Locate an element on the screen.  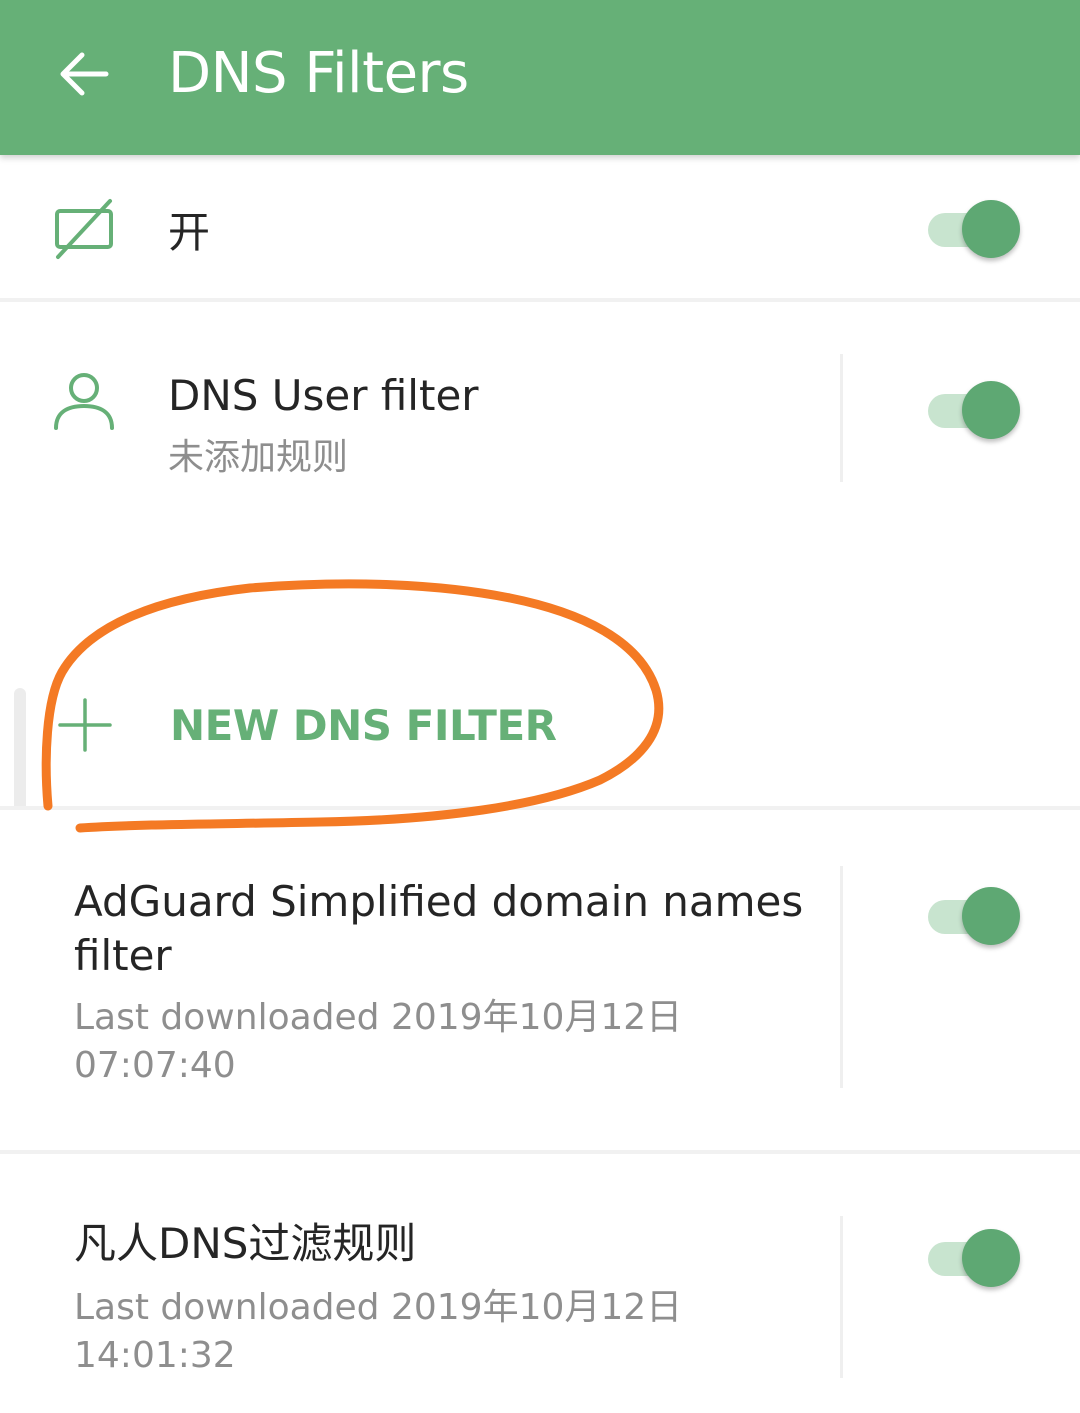
user-filter-subtitle: 未添加规则 is located at coordinates (258, 457).